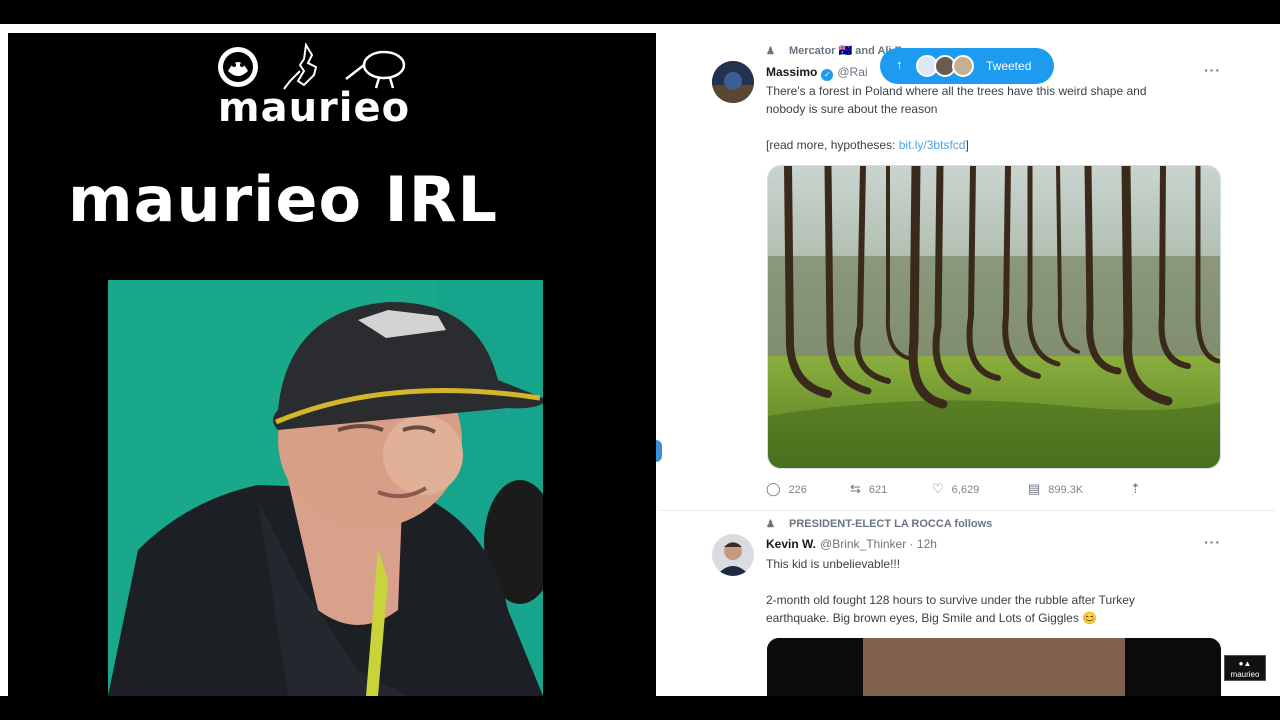 The height and width of the screenshot is (720, 1280). Describe the element at coordinates (1009, 66) in the screenshot. I see `pill-label: Tweeted` at that location.